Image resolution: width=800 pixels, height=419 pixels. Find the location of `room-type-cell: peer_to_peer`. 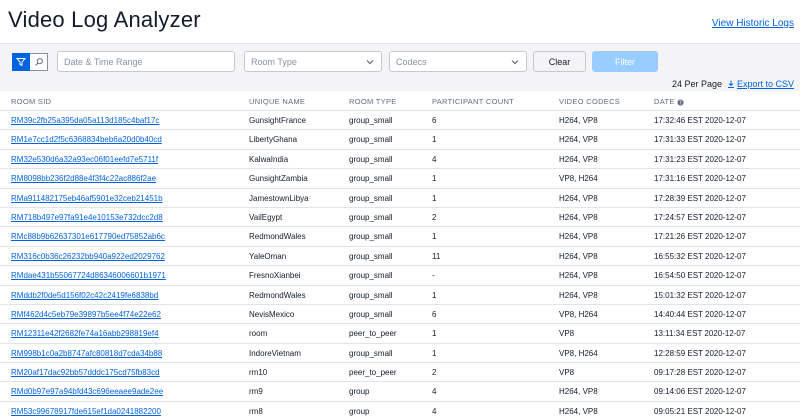

room-type-cell: peer_to_peer is located at coordinates (373, 334).